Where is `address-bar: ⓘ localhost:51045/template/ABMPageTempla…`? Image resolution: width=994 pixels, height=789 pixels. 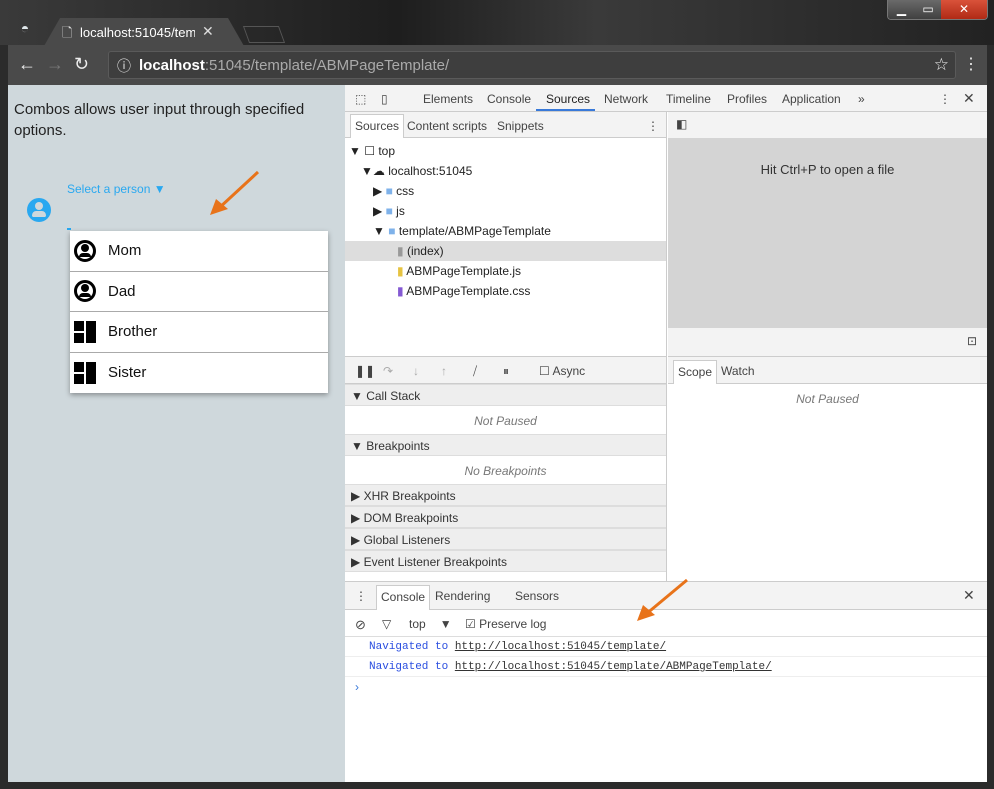 address-bar: ⓘ localhost:51045/template/ABMPageTempla… is located at coordinates (532, 65).